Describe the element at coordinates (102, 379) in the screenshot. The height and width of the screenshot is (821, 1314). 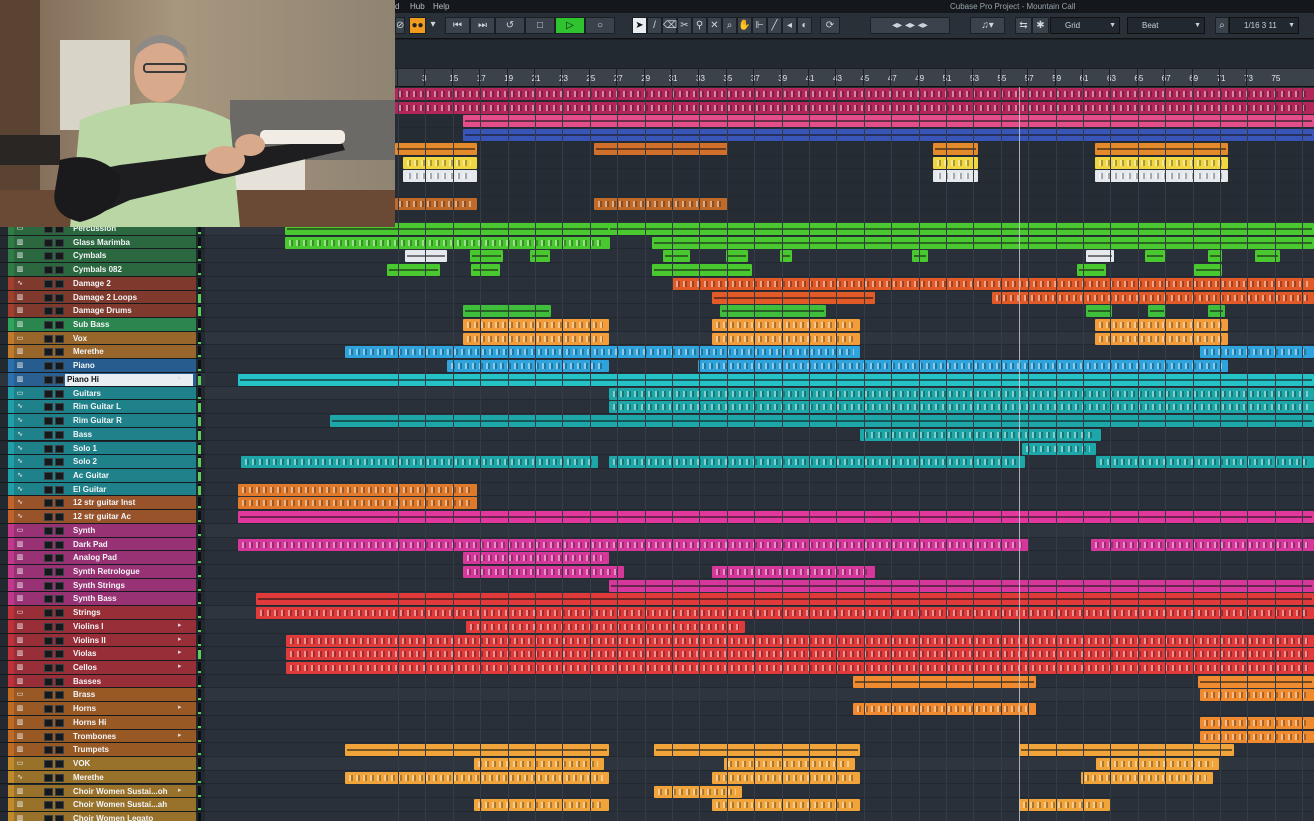
I see `track-row: ▥ Piano Hi ▸` at that location.